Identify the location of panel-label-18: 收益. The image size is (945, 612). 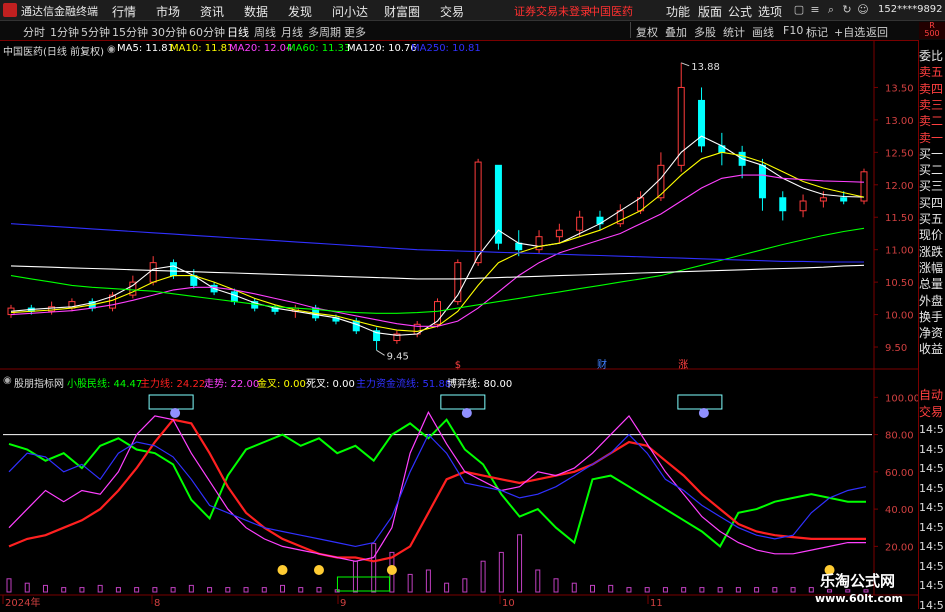
(931, 349).